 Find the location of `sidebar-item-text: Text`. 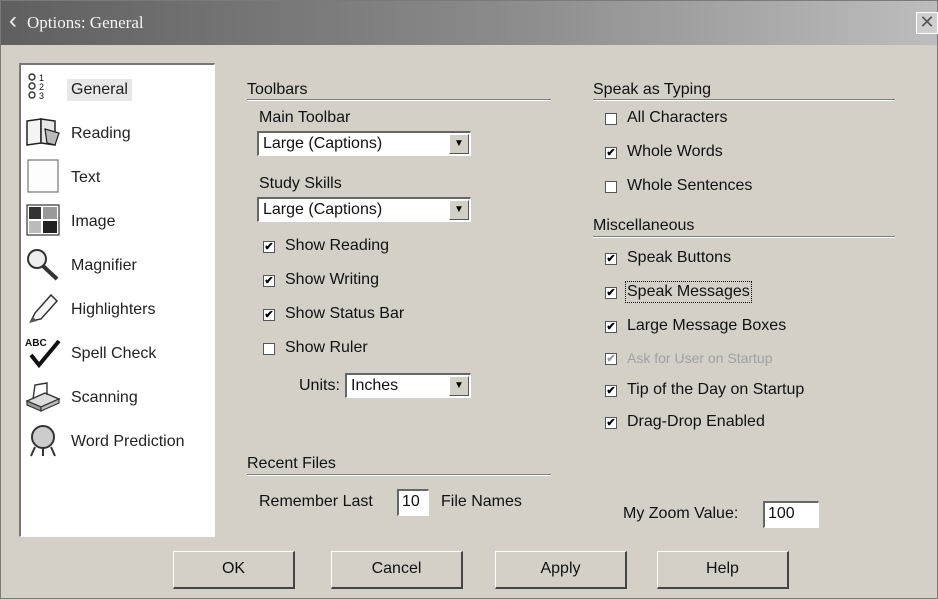

sidebar-item-text: Text is located at coordinates (118, 177).